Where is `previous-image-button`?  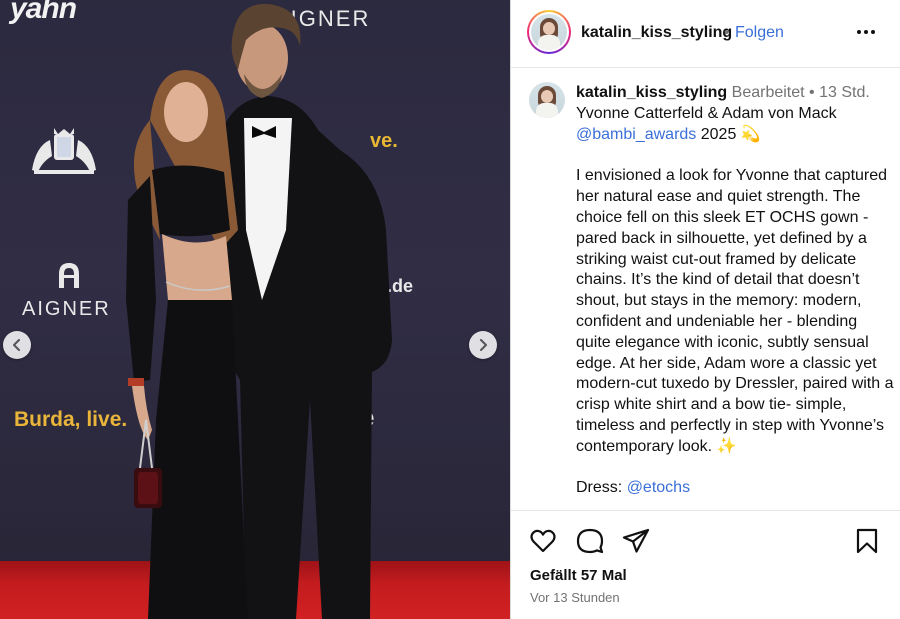 previous-image-button is located at coordinates (17, 345).